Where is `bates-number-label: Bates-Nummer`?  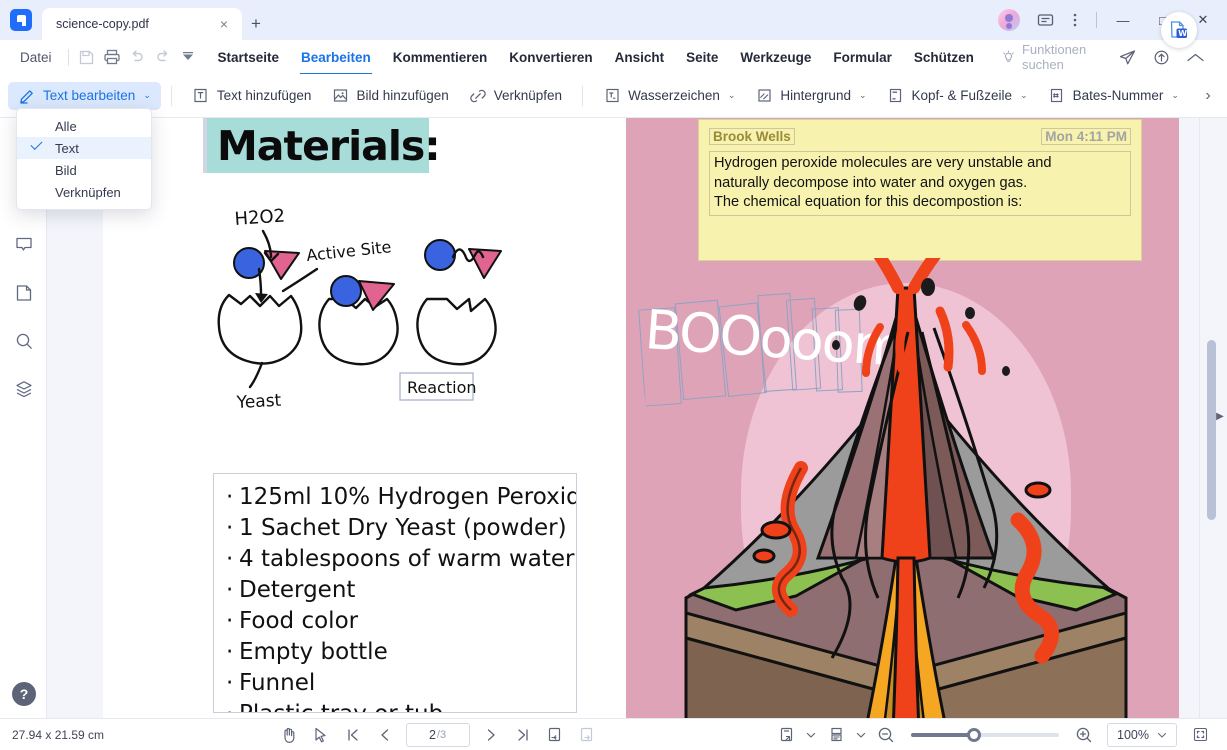 bates-number-label: Bates-Nummer is located at coordinates (1118, 95).